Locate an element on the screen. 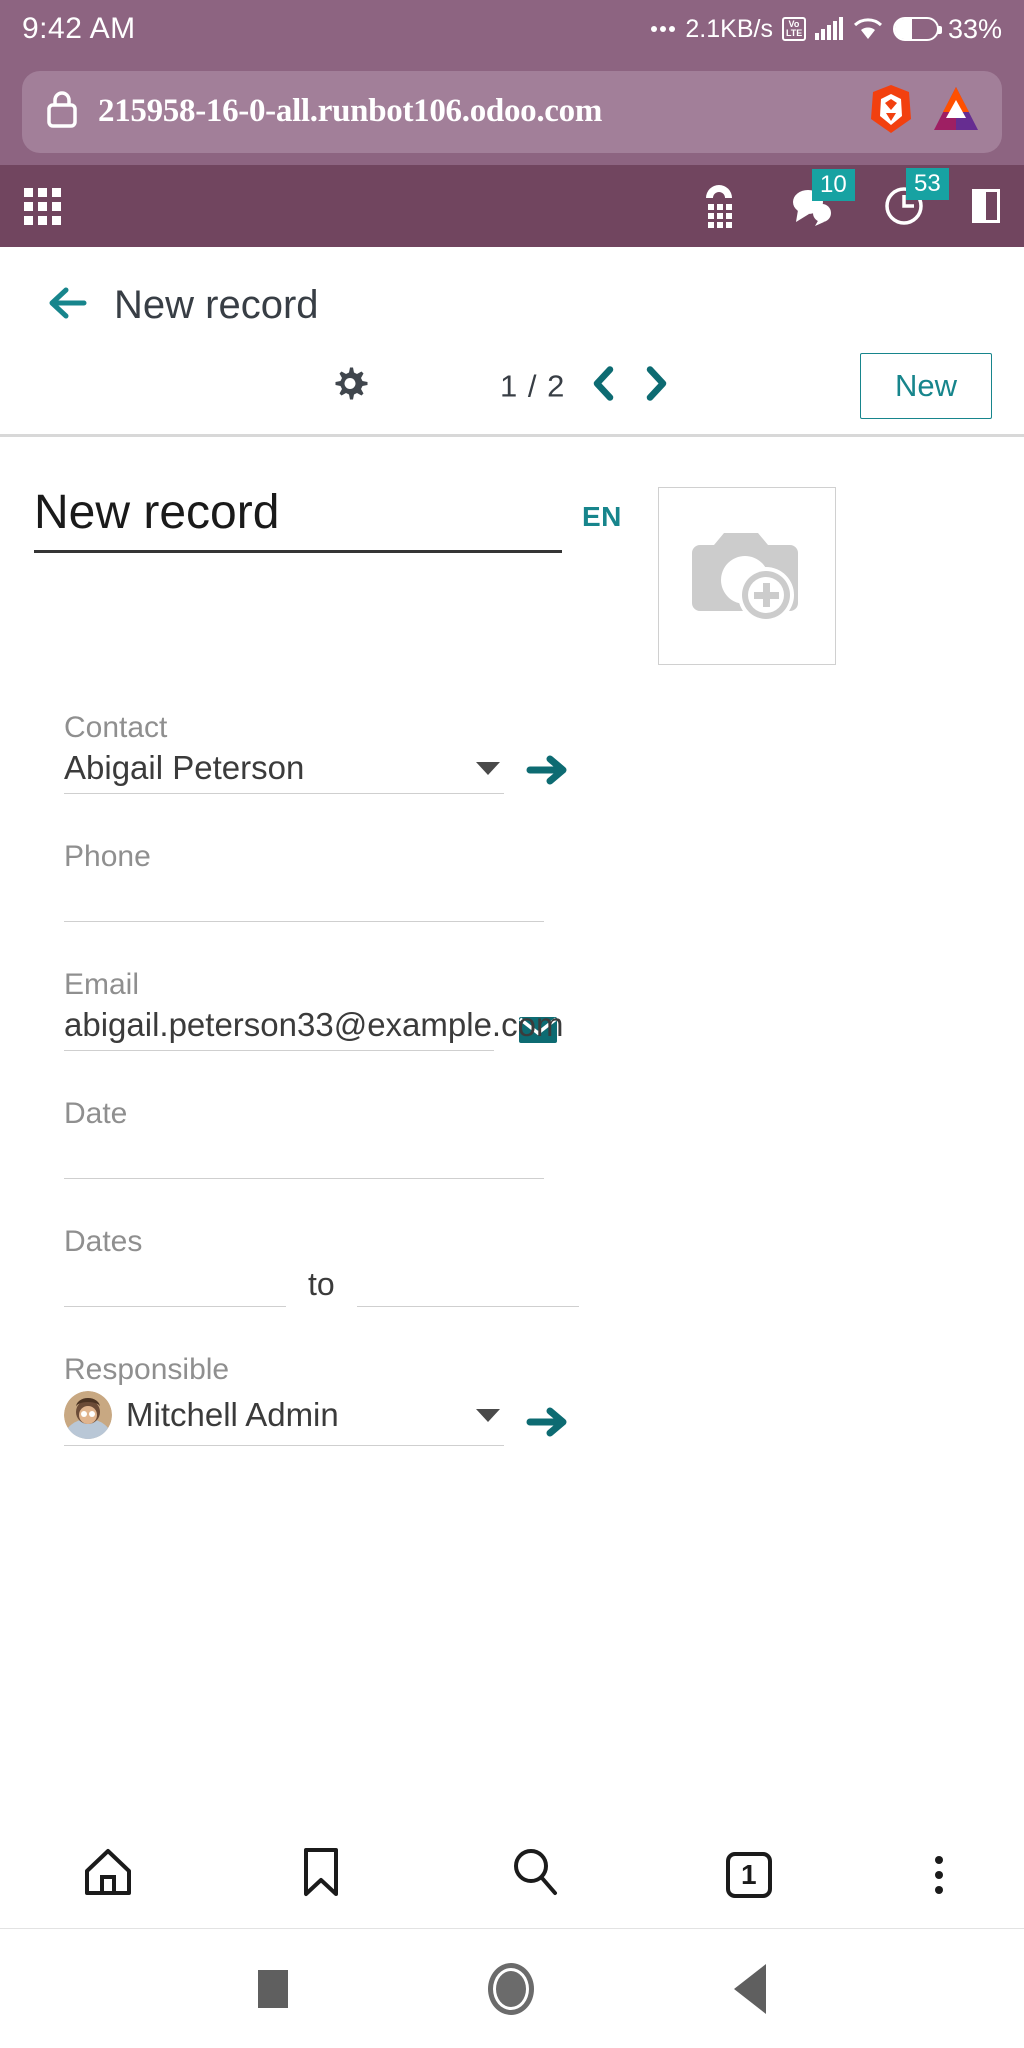 The image size is (1024, 2048). messages-button: 10 is located at coordinates (821, 198).